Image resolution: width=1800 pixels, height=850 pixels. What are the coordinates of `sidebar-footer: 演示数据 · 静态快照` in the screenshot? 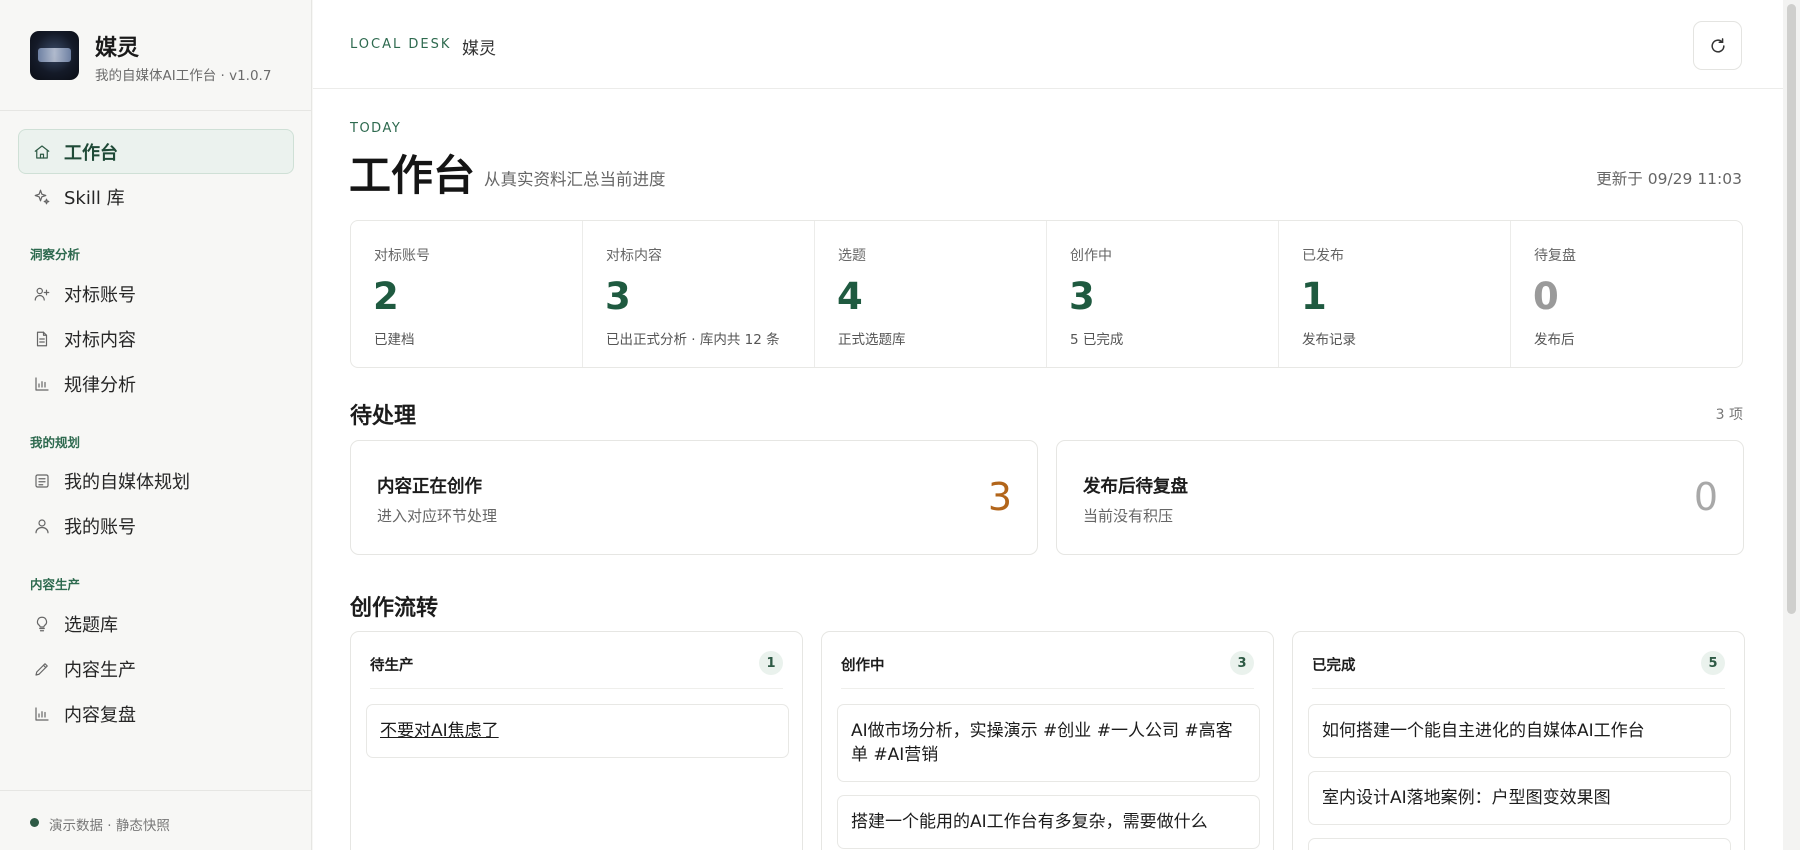 It's located at (155, 820).